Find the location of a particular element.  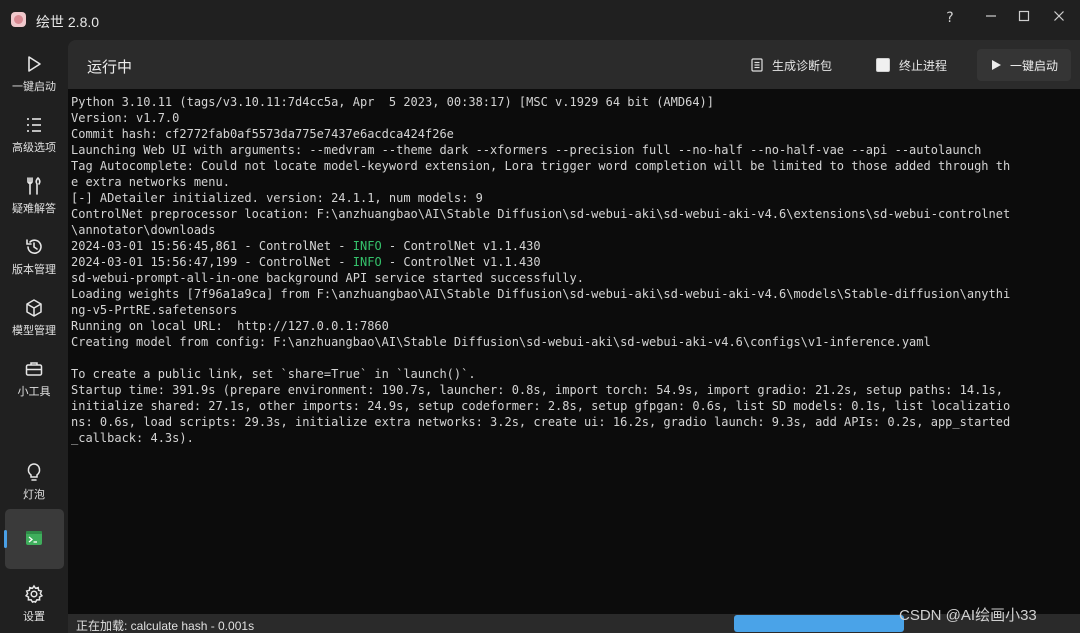

sidebar-item-label: 模型管理 is located at coordinates (34, 331).